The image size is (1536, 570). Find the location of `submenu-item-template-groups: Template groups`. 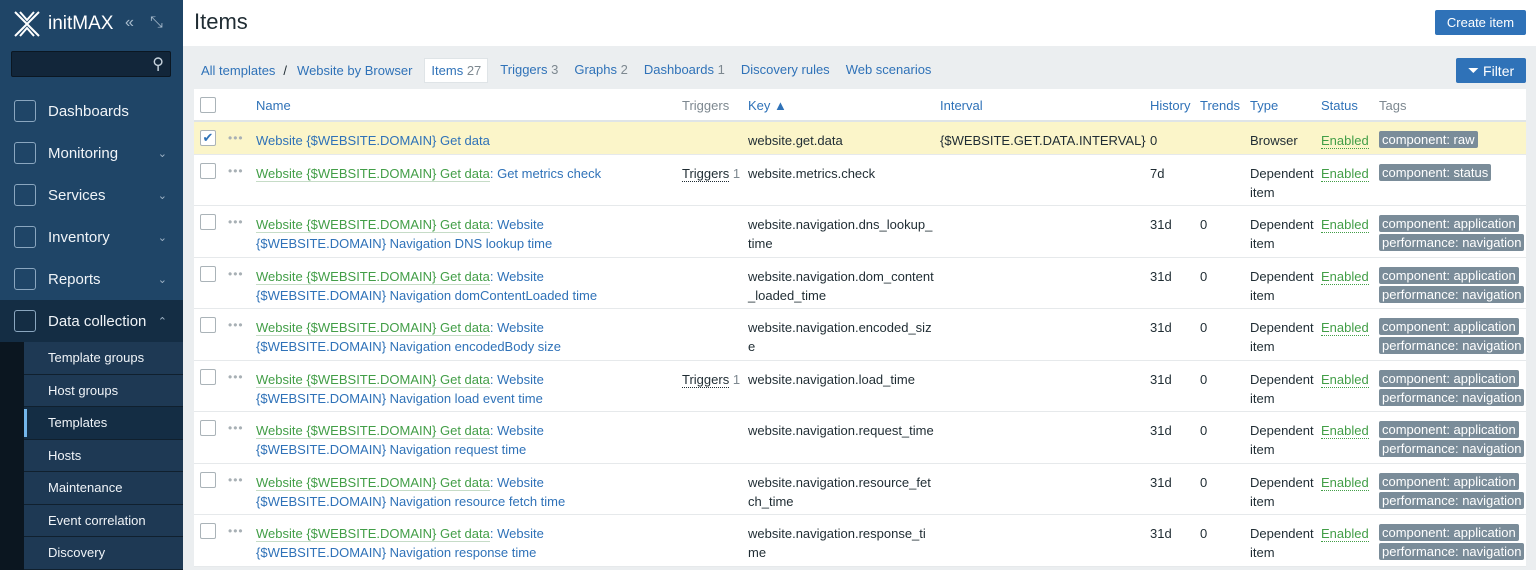

submenu-item-template-groups: Template groups is located at coordinates (103, 358).